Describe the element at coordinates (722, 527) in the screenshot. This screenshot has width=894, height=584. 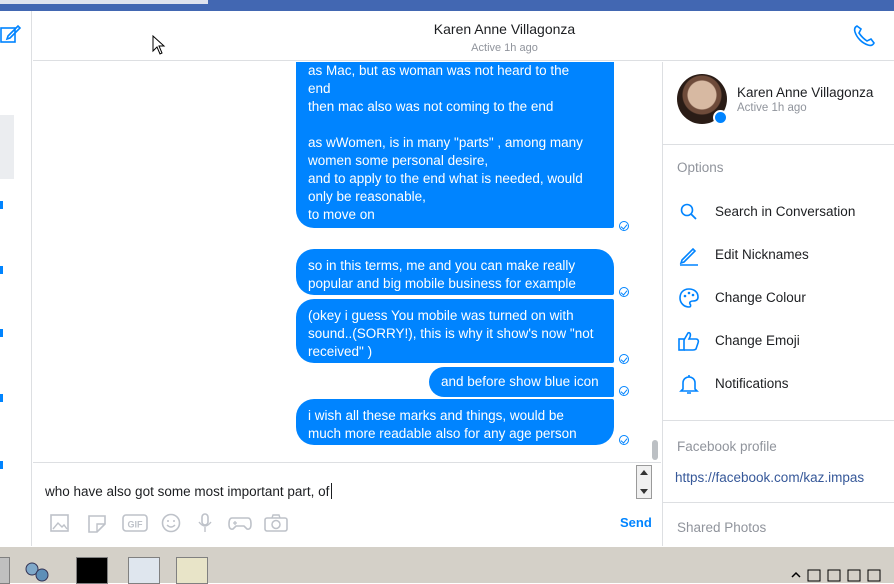
I see `shared-photos-heading: Shared Photos` at that location.